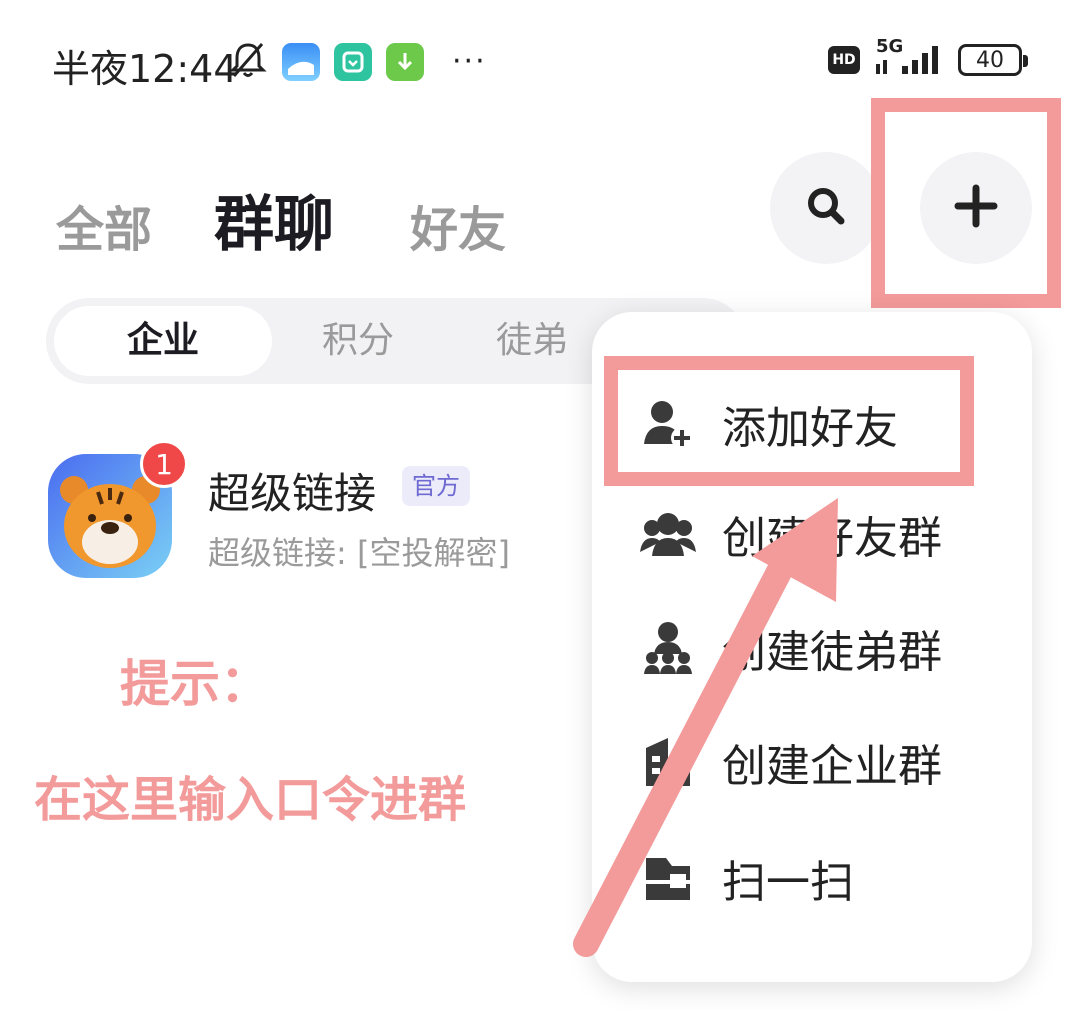 Image resolution: width=1080 pixels, height=1010 pixels. I want to click on search-button, so click(826, 208).